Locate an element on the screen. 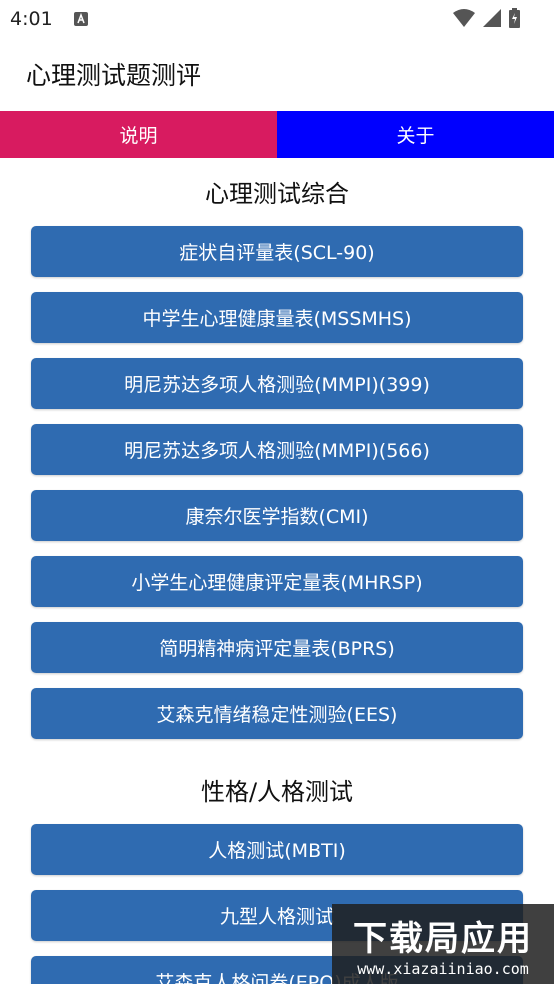 The height and width of the screenshot is (984, 554). signal-icon is located at coordinates (492, 20).